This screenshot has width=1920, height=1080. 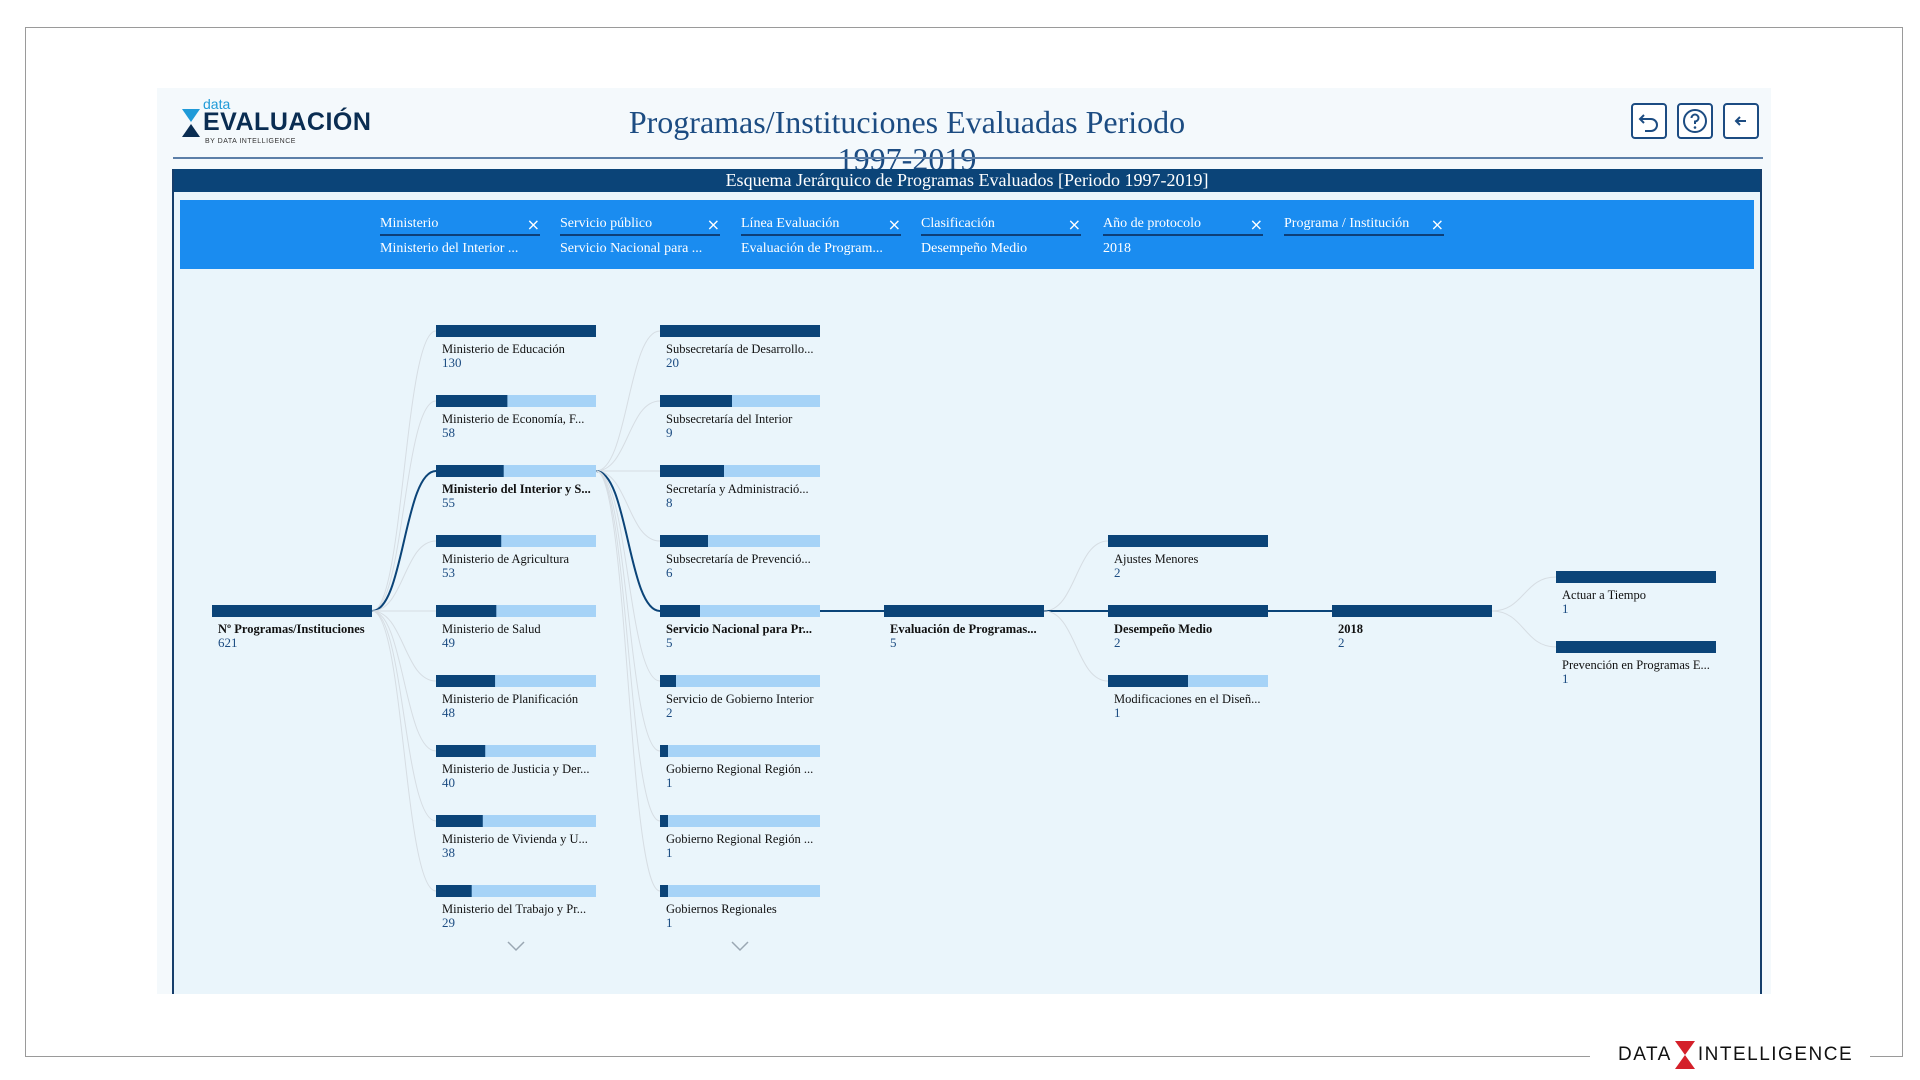 What do you see at coordinates (740, 417) in the screenshot?
I see `tree-node: Subsecretaría del Interior9` at bounding box center [740, 417].